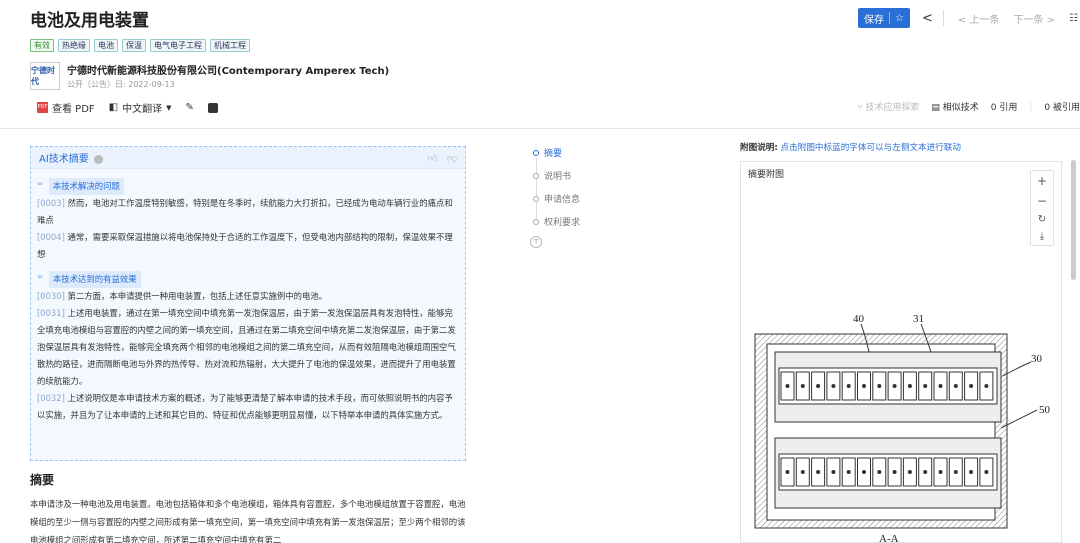 Image resolution: width=1080 pixels, height=543 pixels. What do you see at coordinates (874, 20) in the screenshot?
I see `save-label: 保存` at bounding box center [874, 20].